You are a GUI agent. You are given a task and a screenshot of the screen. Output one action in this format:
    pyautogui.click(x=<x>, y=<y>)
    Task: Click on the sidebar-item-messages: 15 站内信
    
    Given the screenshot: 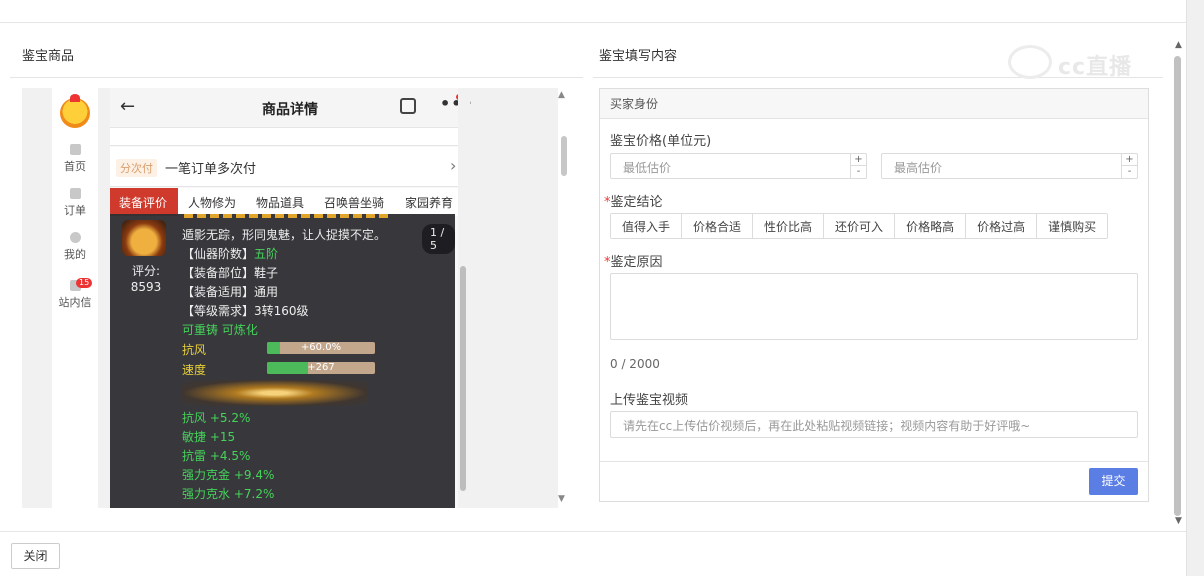 What is the action you would take?
    pyautogui.click(x=75, y=294)
    